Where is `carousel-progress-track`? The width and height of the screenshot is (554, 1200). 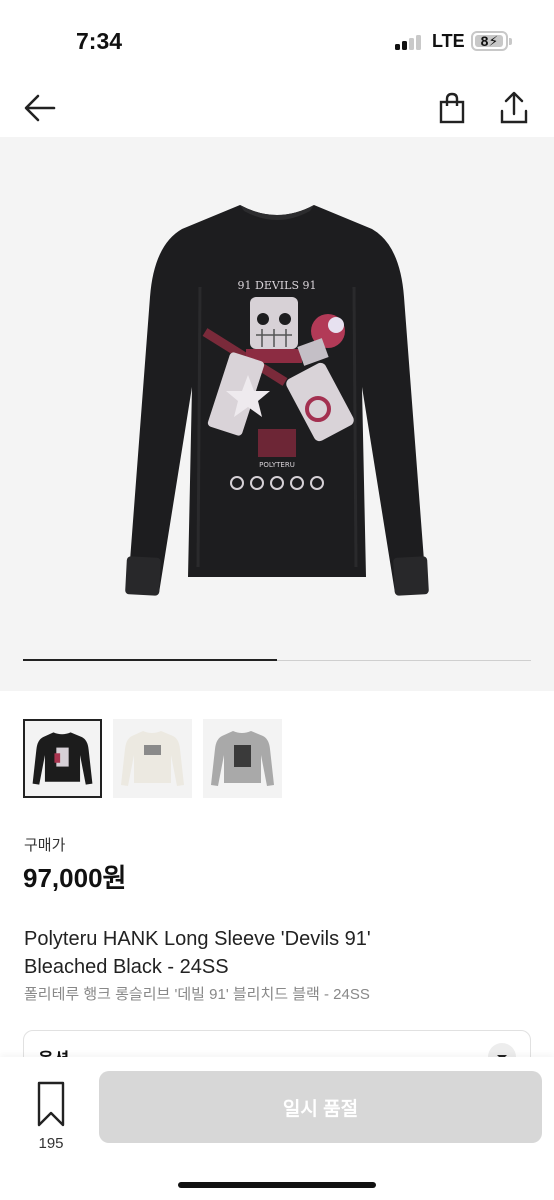 carousel-progress-track is located at coordinates (277, 660).